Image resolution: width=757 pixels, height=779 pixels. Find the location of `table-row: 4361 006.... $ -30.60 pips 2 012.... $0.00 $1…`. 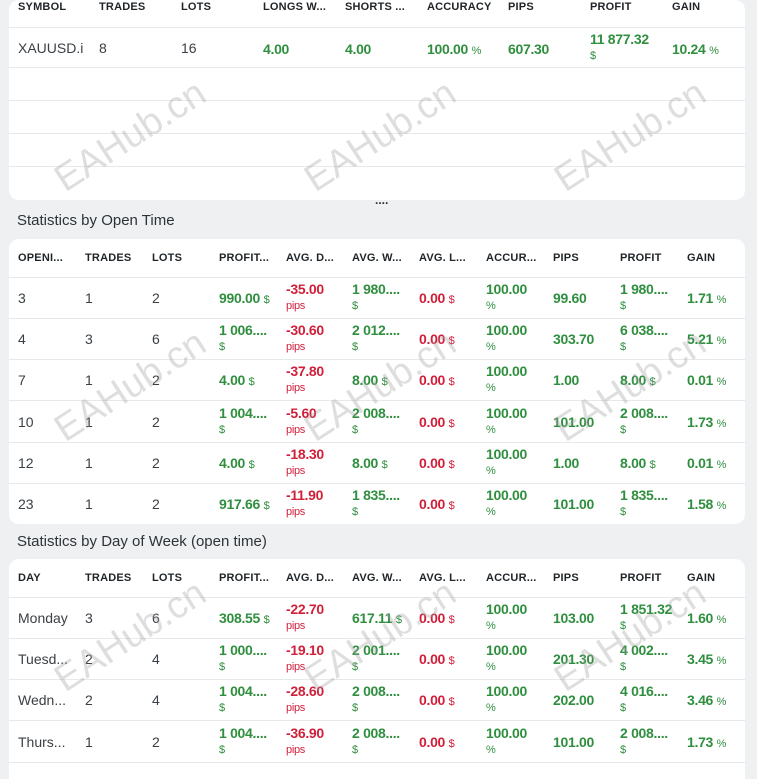

table-row: 4361 006.... $ -30.60 pips 2 012.... $0.00 $1… is located at coordinates (377, 339).